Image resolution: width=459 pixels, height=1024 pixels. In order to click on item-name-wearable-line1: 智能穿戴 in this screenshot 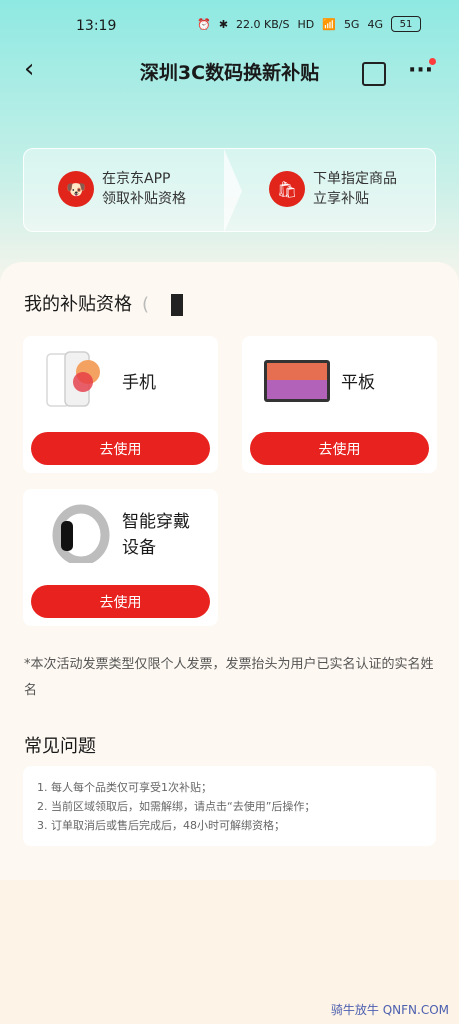, I will do `click(156, 522)`.